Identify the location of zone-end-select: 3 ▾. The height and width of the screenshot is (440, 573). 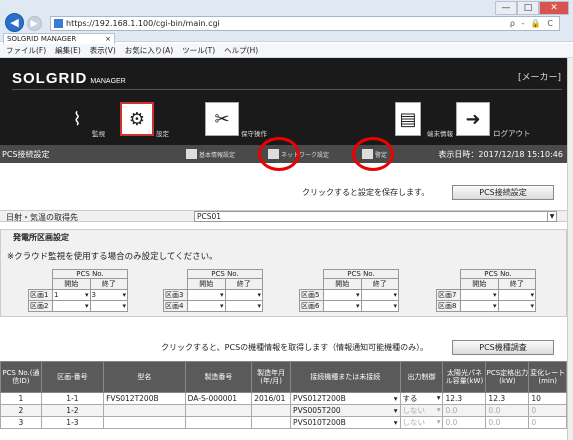
(108, 295).